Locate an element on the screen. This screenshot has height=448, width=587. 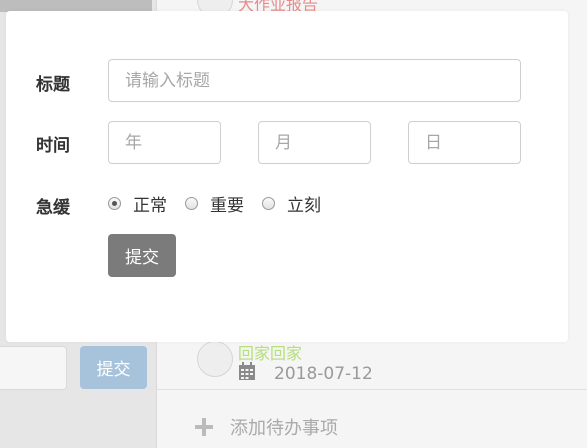
radio-label: 立刻 is located at coordinates (304, 206).